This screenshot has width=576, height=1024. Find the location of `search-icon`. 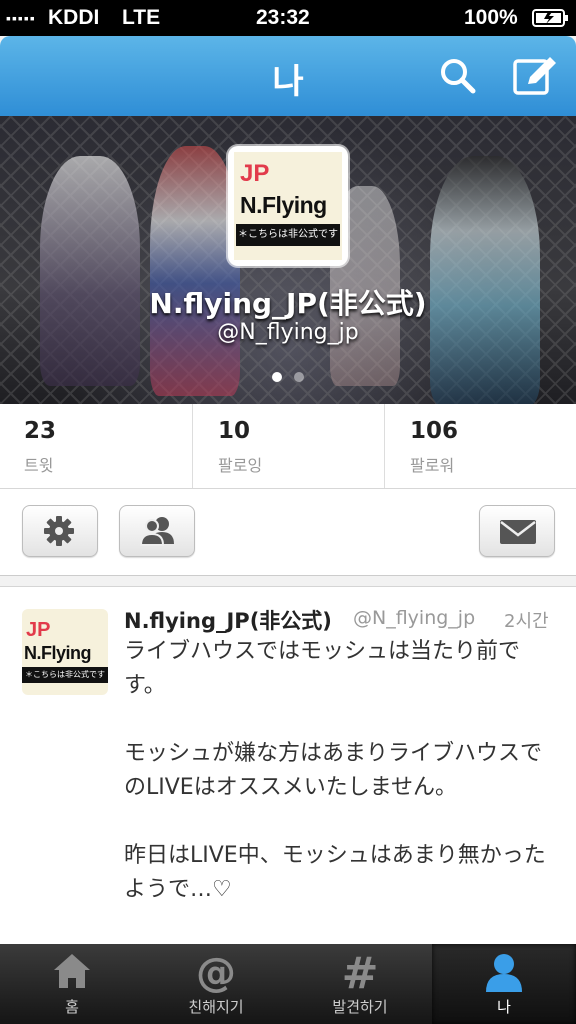

search-icon is located at coordinates (458, 76).